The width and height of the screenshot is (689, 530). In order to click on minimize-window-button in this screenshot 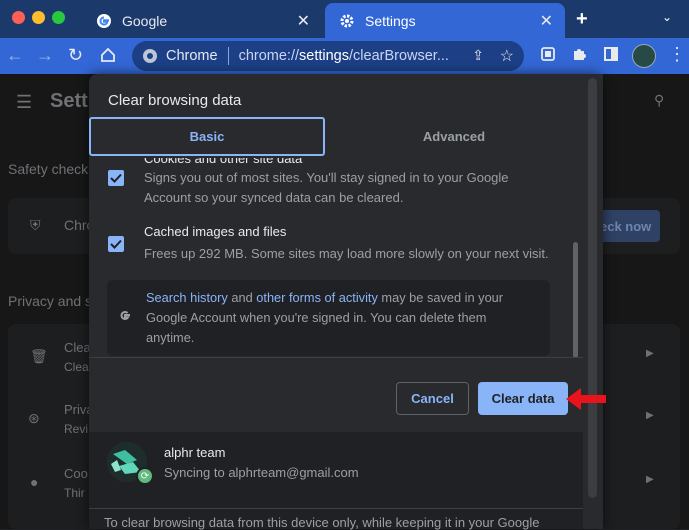, I will do `click(38, 17)`.